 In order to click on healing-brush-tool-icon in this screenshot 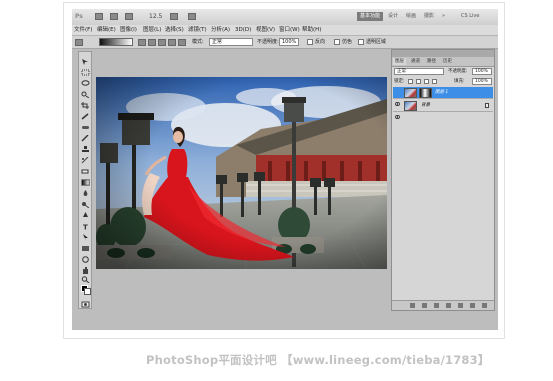, I will do `click(85, 127)`.